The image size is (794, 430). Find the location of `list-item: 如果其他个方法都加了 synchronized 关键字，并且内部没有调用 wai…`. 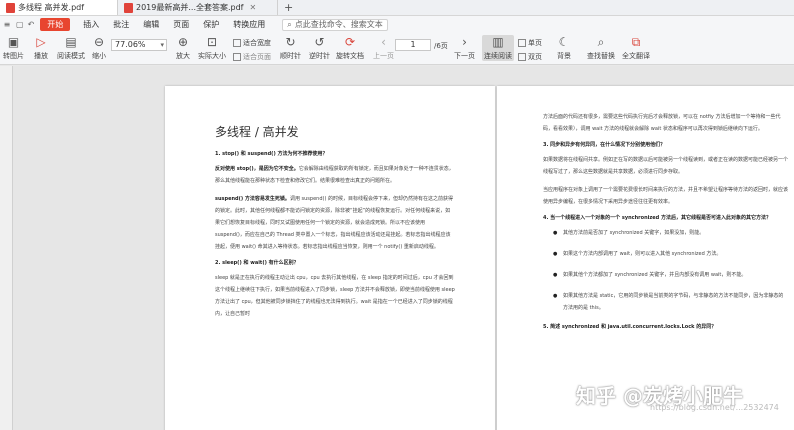

list-item: 如果其他个方法都加了 synchronized 关键字，并且内部没有调用 wai… is located at coordinates (670, 275).